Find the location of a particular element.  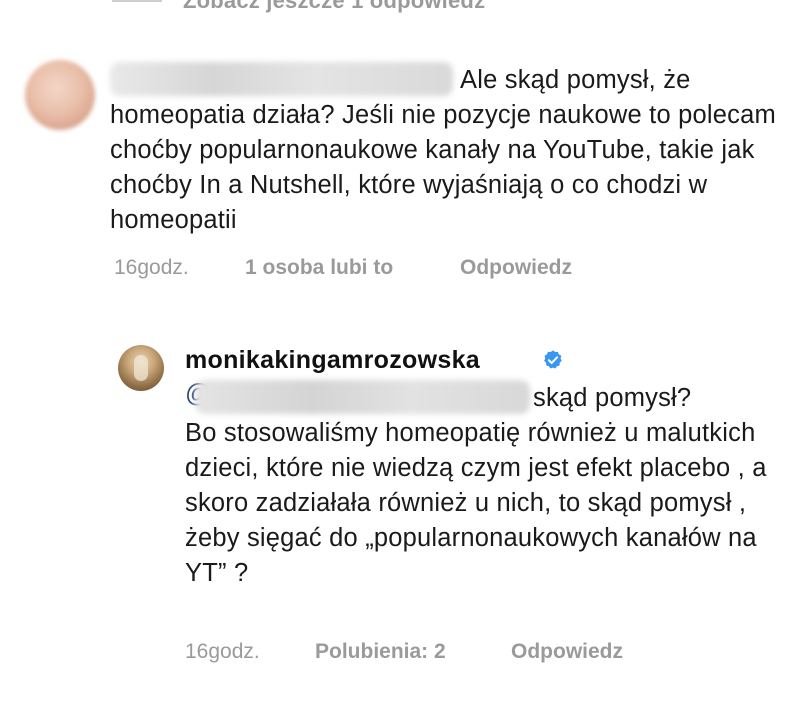

reply-timestamp: 16godz. is located at coordinates (222, 651).